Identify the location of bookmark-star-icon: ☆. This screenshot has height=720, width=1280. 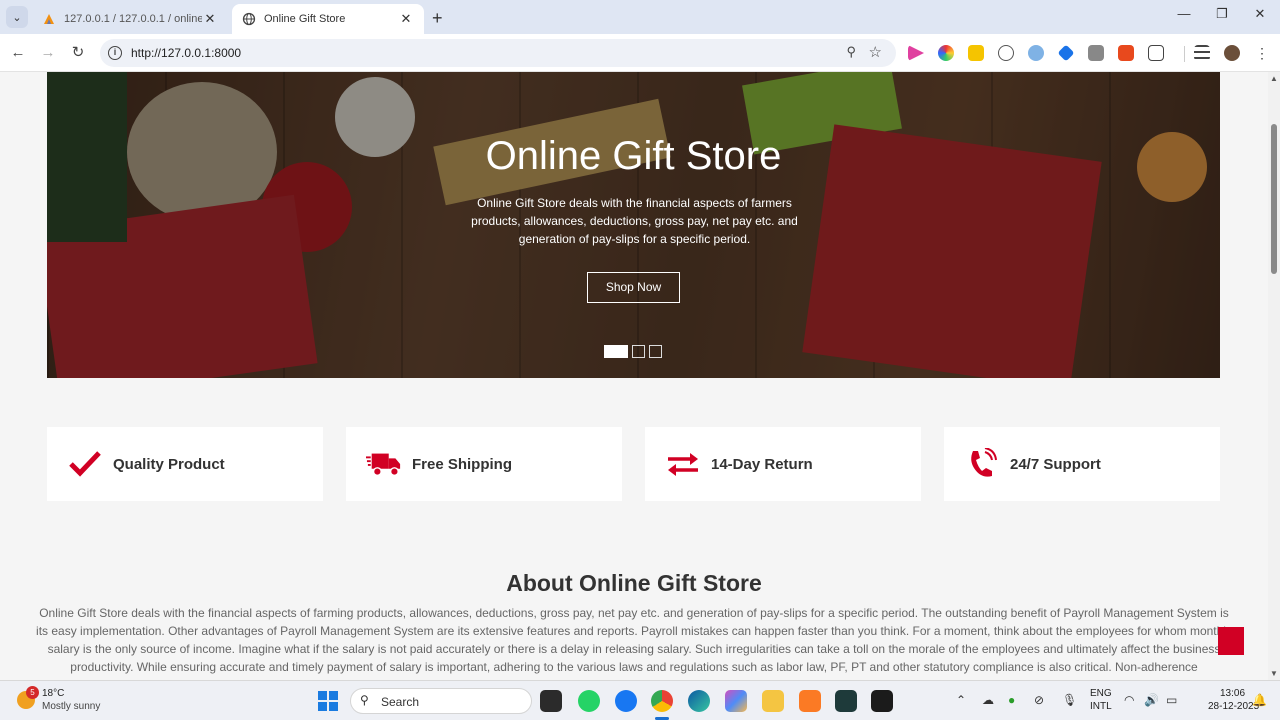
(875, 52).